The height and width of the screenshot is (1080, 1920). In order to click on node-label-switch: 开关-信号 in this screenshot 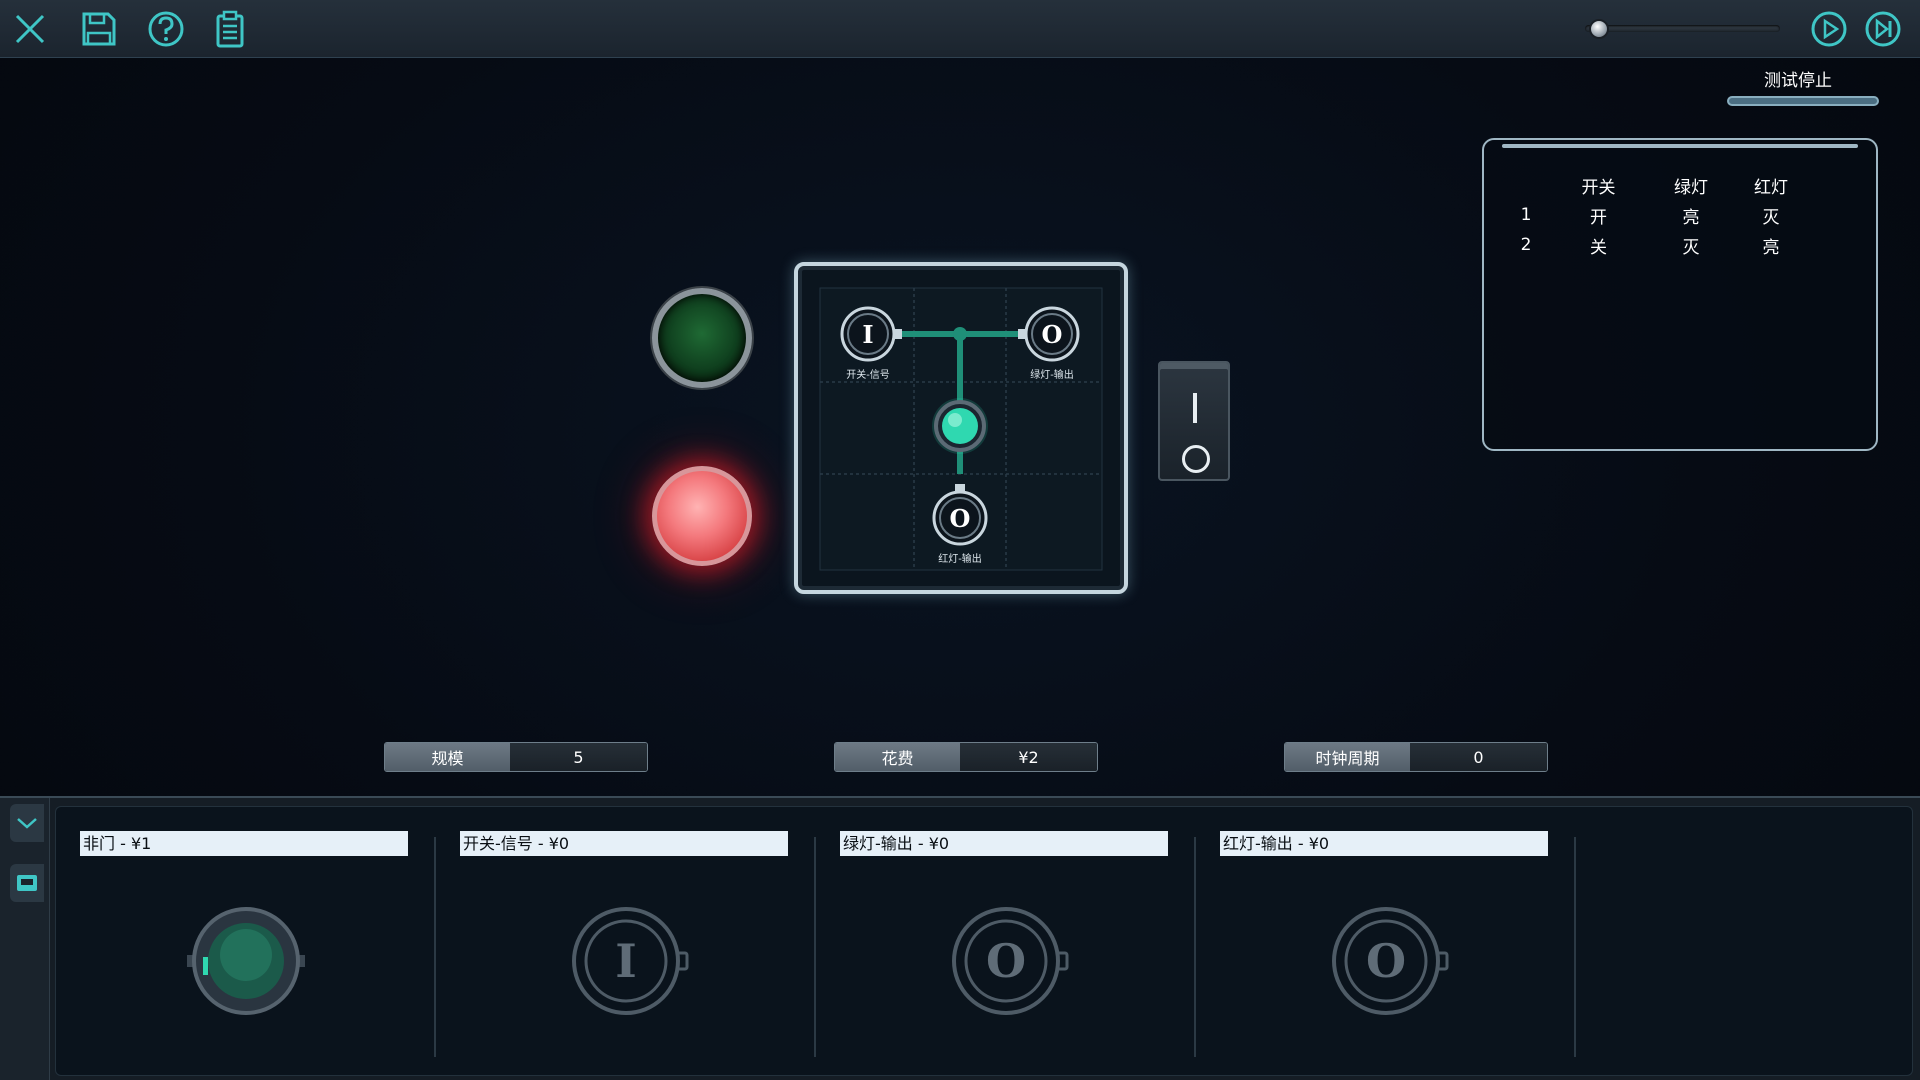, I will do `click(868, 375)`.